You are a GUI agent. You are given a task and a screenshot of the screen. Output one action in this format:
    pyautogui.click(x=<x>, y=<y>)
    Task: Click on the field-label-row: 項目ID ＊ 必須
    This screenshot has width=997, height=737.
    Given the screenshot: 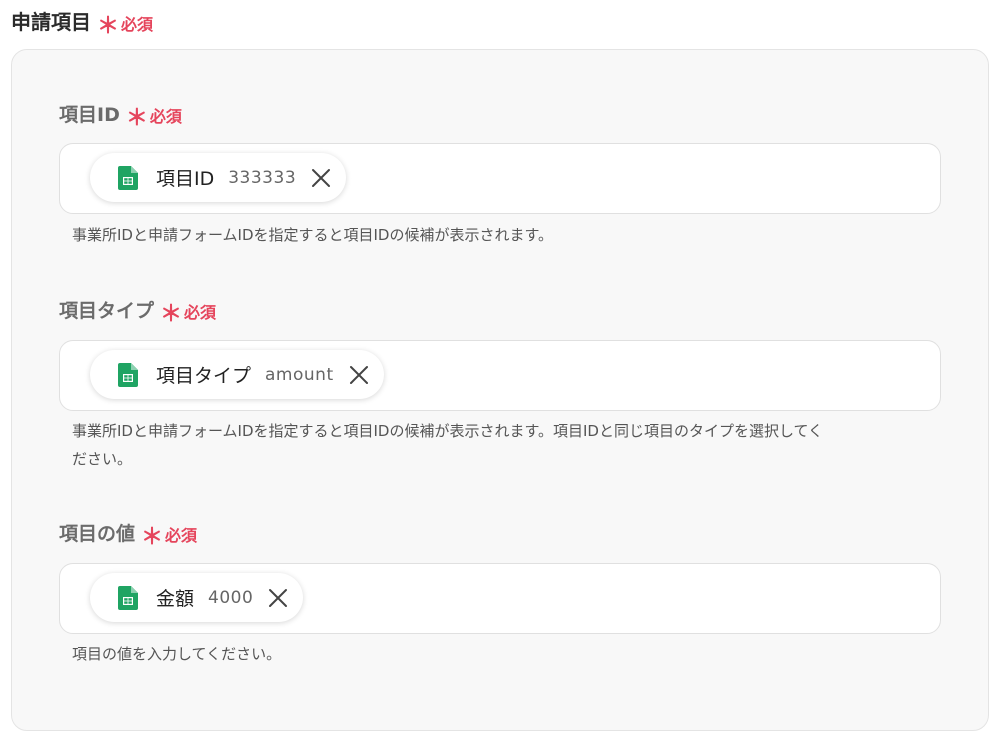 What is the action you would take?
    pyautogui.click(x=500, y=115)
    